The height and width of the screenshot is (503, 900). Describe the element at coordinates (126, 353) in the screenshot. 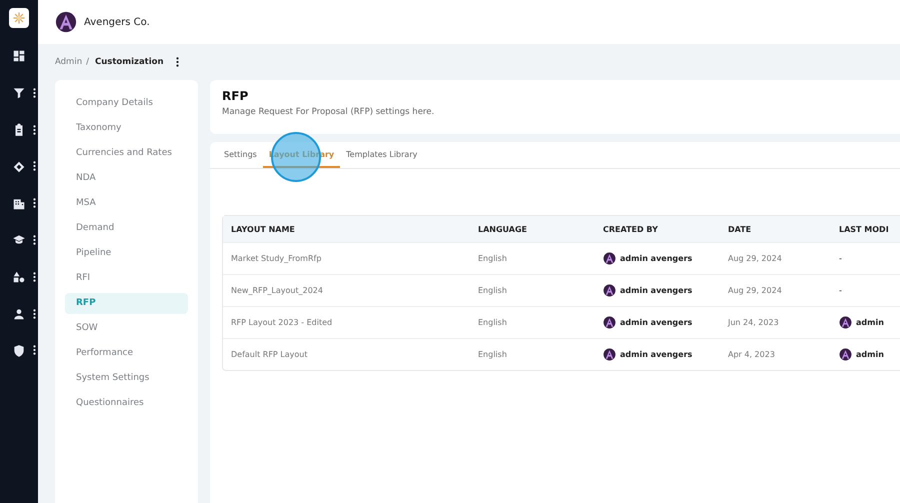

I see `settings-menu-item: Performance` at that location.